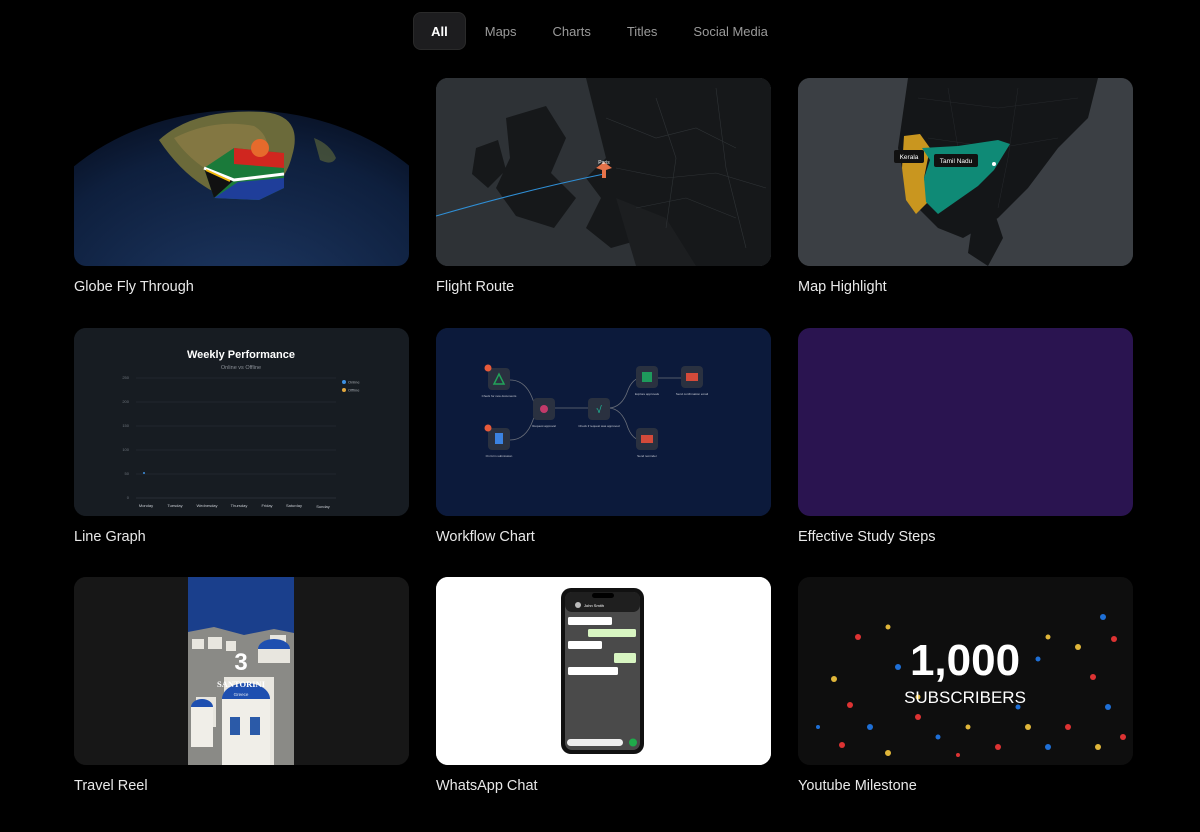 Image resolution: width=1200 pixels, height=832 pixels. Describe the element at coordinates (857, 786) in the screenshot. I see `card-title: Youtube Milestone` at that location.